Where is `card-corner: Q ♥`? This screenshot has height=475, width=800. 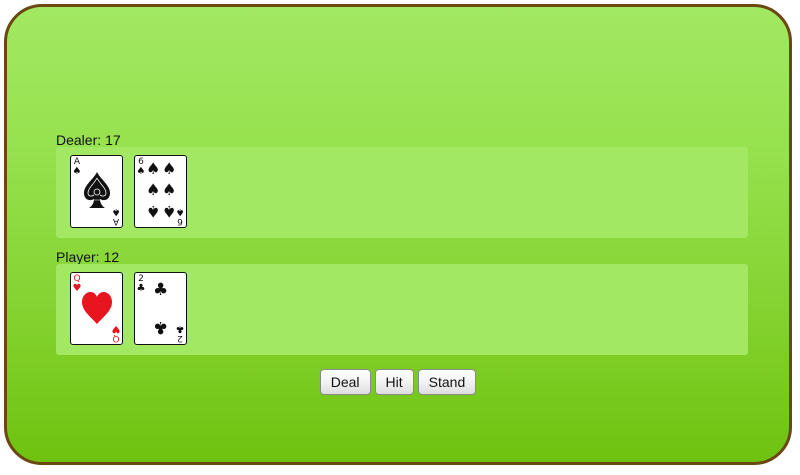
card-corner: Q ♥ is located at coordinates (116, 333).